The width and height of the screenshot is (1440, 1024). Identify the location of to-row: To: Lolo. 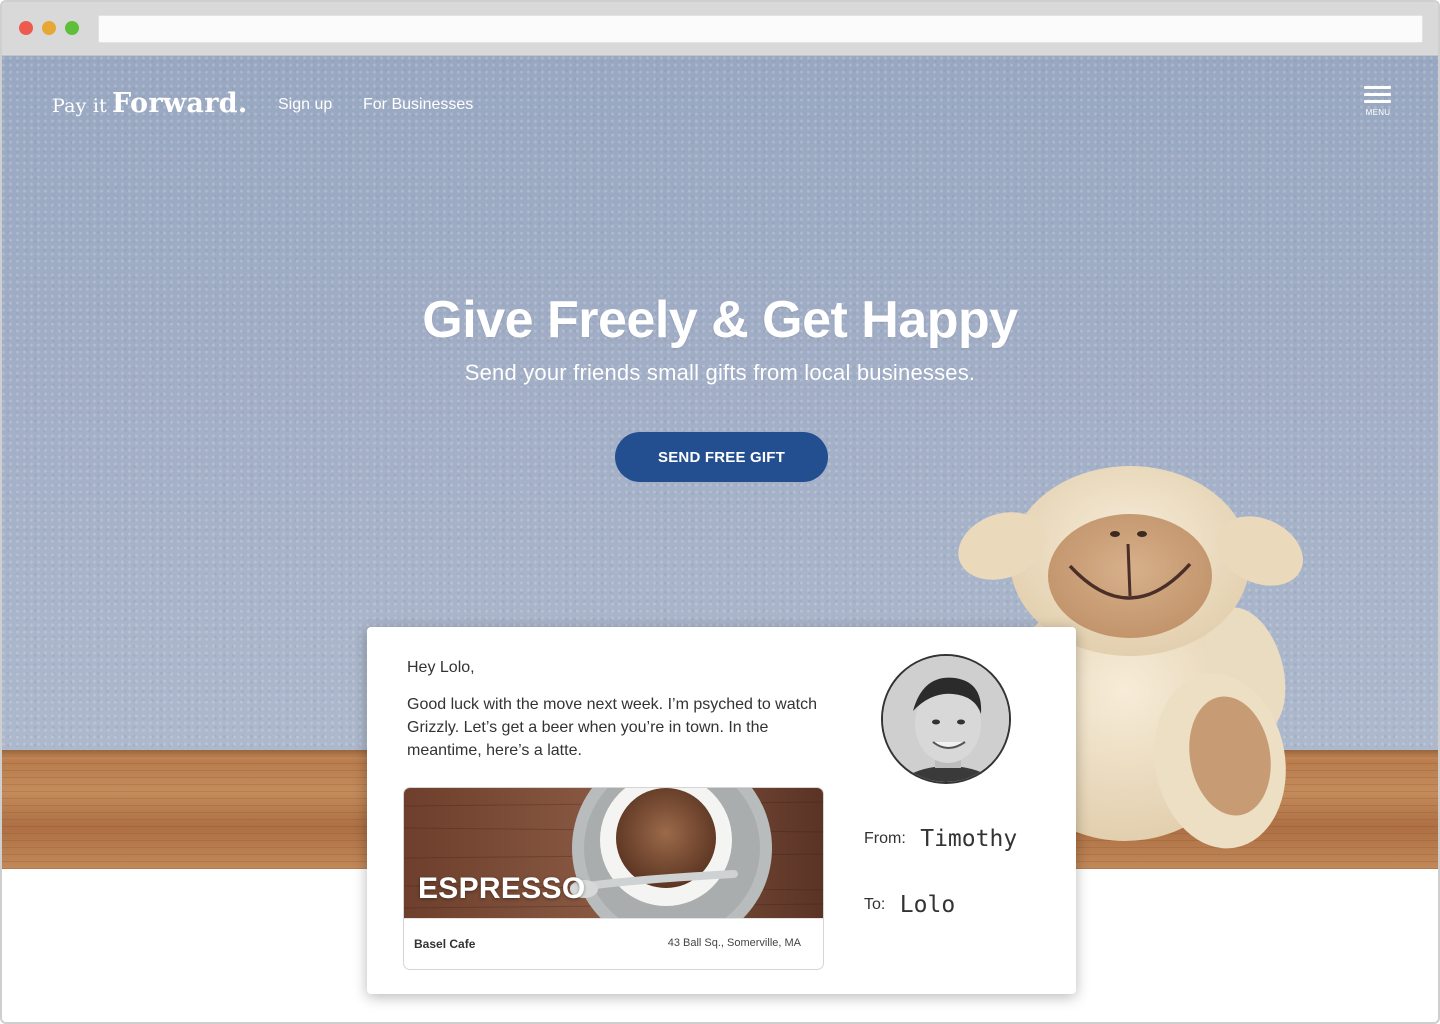
(909, 905).